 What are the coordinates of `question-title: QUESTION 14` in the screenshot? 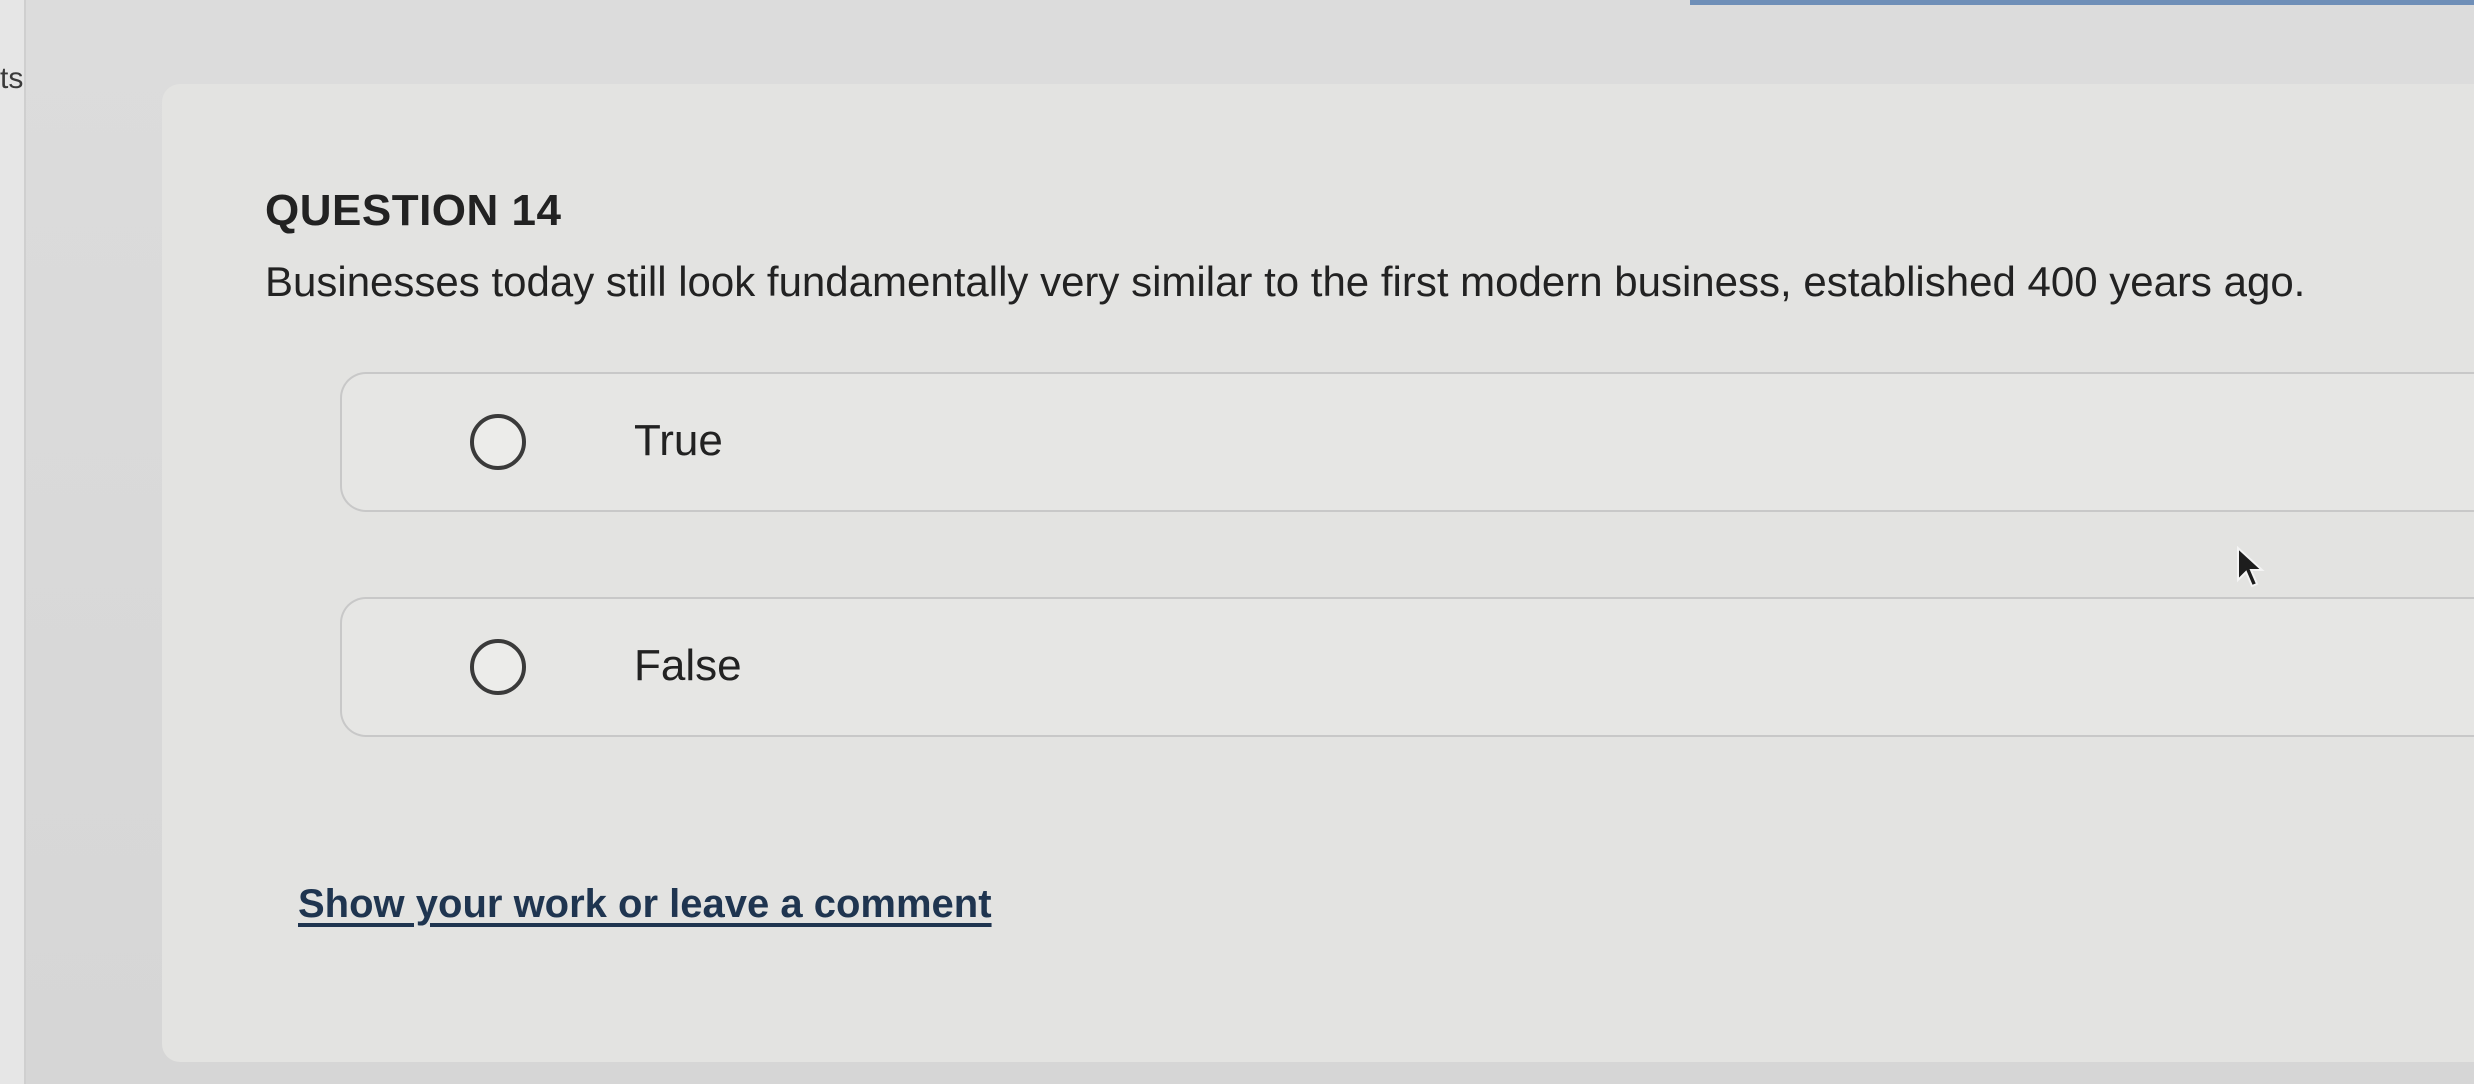 It's located at (413, 210).